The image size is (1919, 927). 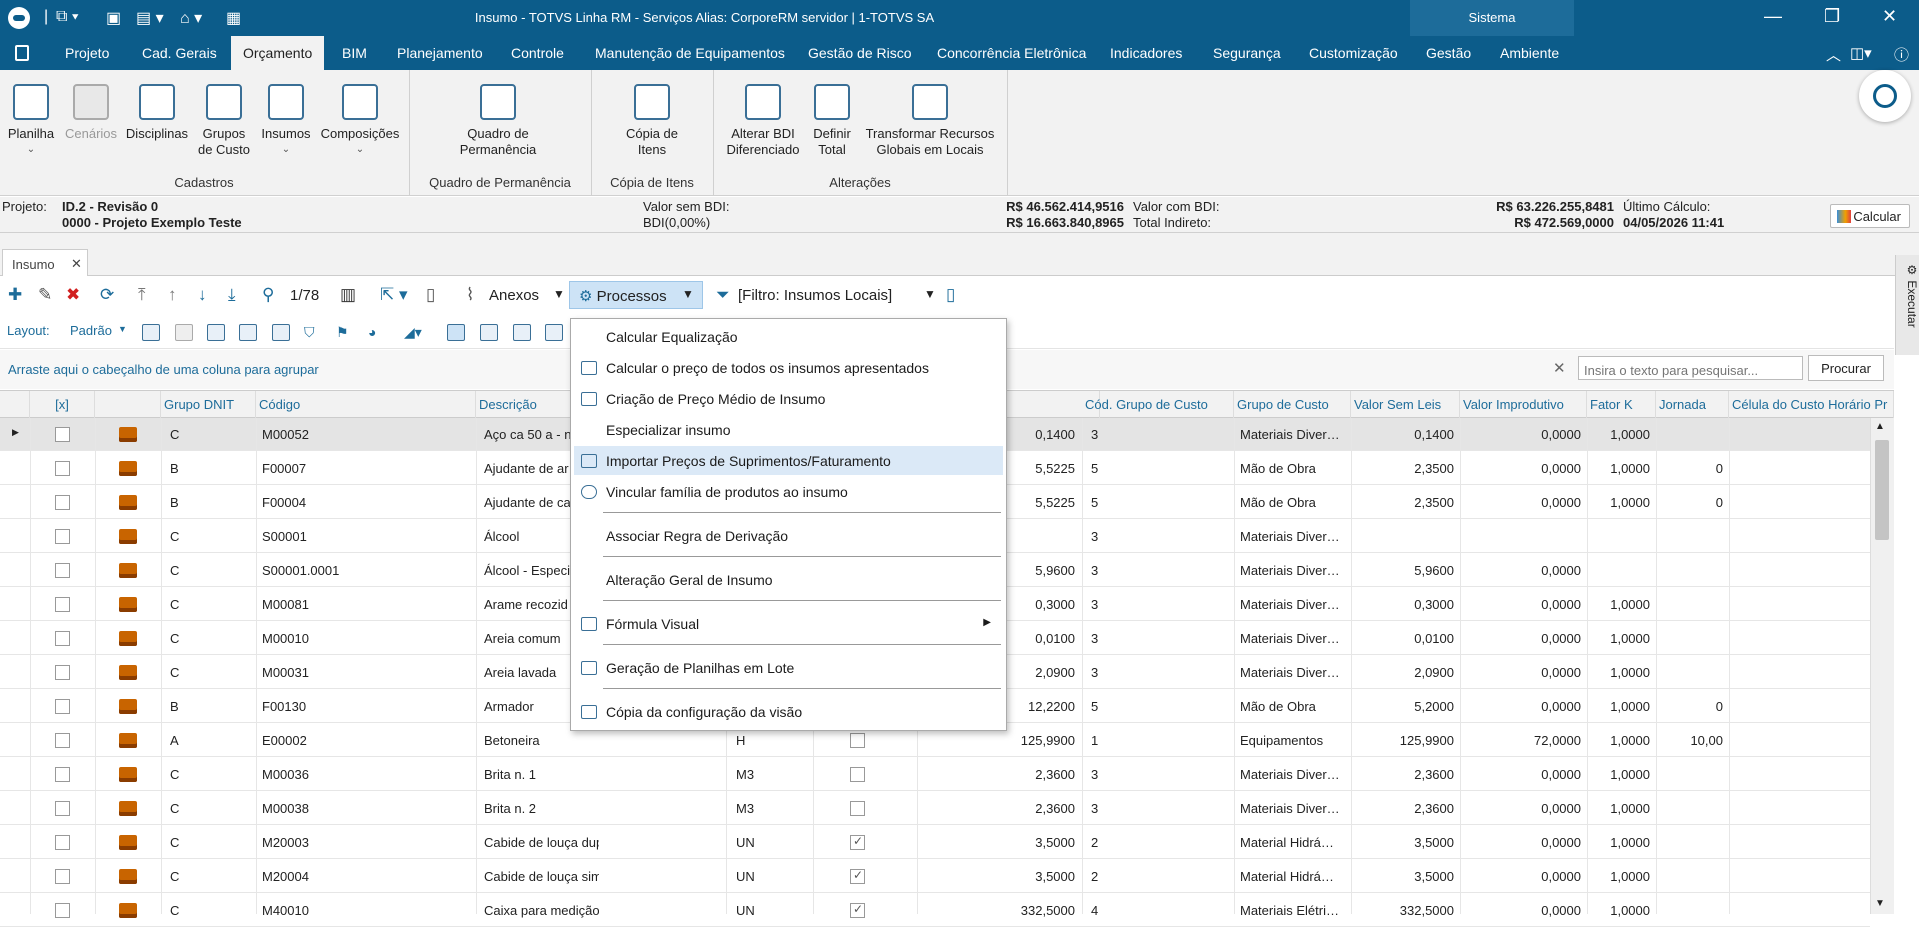 I want to click on tab-manutencao: Manutenção de Equipamentos, so click(x=690, y=53).